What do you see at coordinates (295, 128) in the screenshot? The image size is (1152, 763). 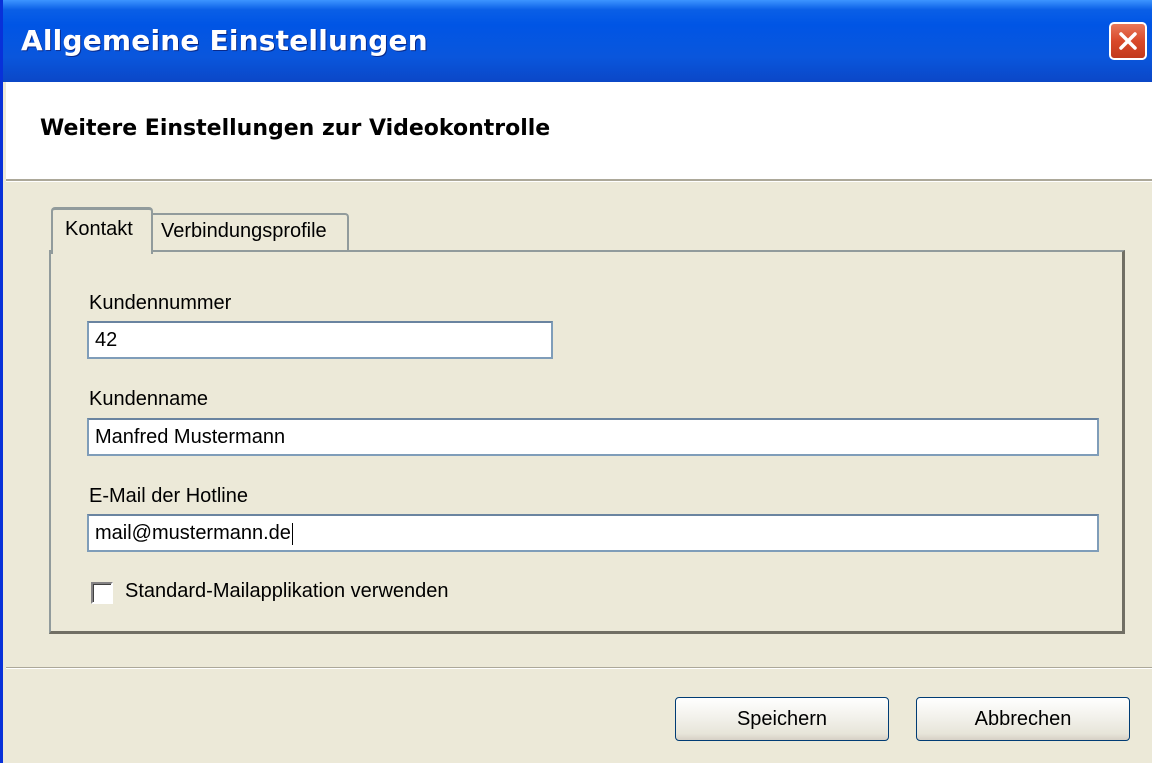 I see `header-title: Weitere Einstellungen zur Videokontrolle` at bounding box center [295, 128].